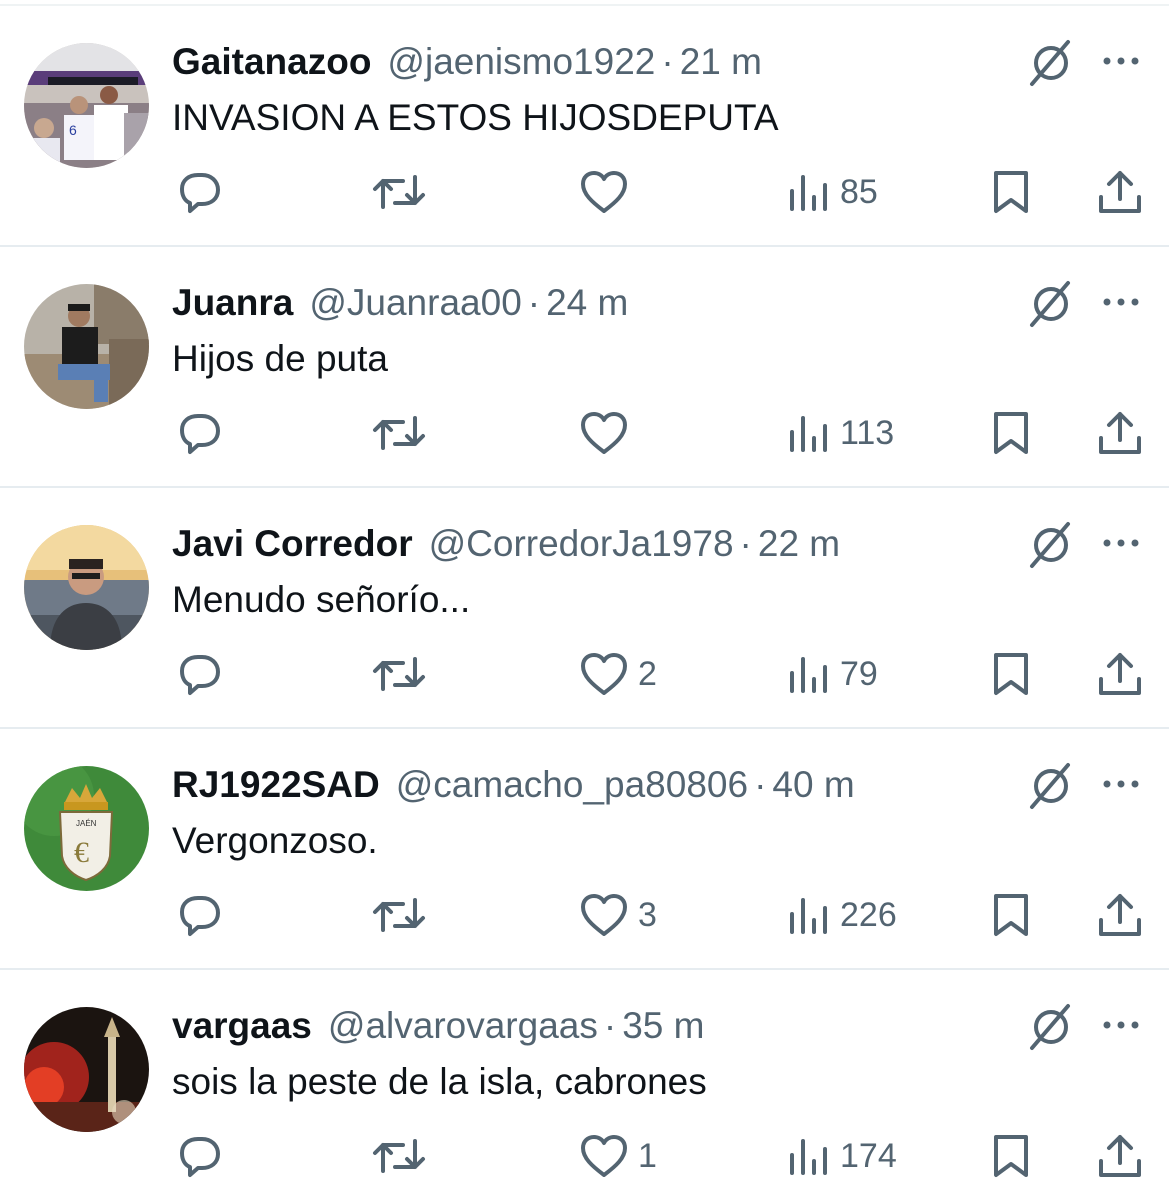  I want to click on views-button: 226, so click(841, 915).